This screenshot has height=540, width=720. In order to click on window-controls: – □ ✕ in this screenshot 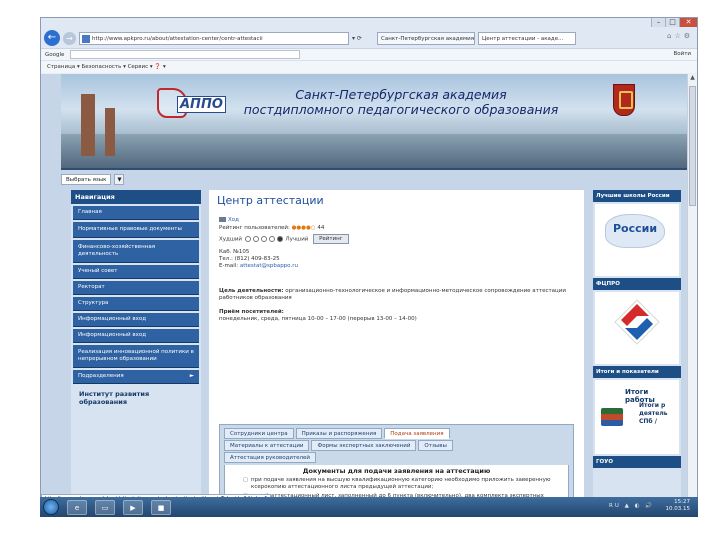, I will do `click(674, 22)`.